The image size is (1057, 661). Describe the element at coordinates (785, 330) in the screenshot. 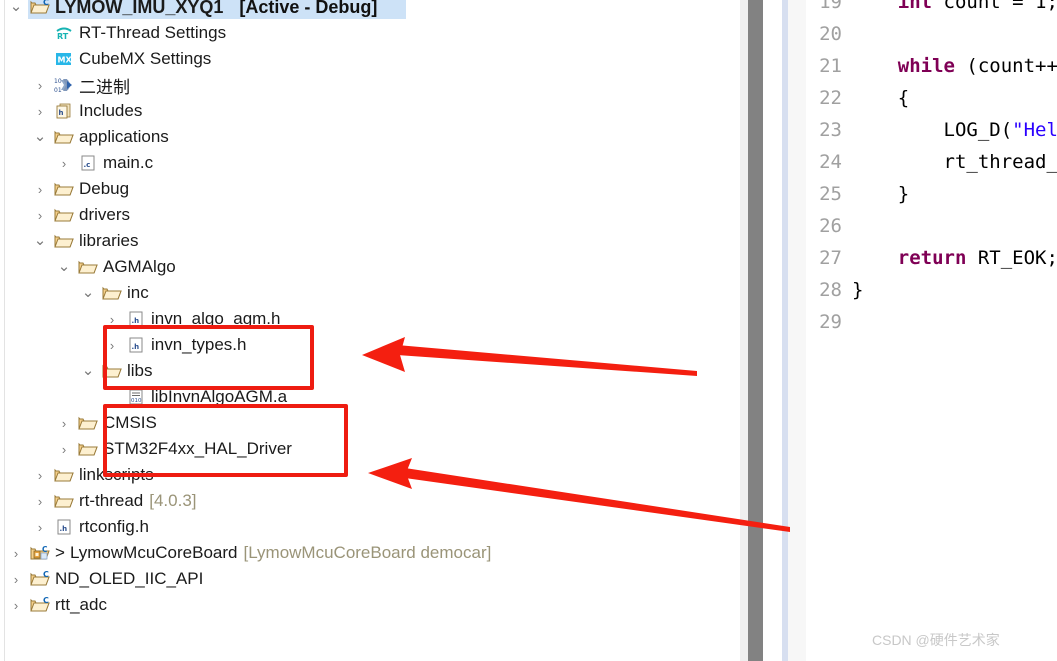

I see `panel-divider` at that location.